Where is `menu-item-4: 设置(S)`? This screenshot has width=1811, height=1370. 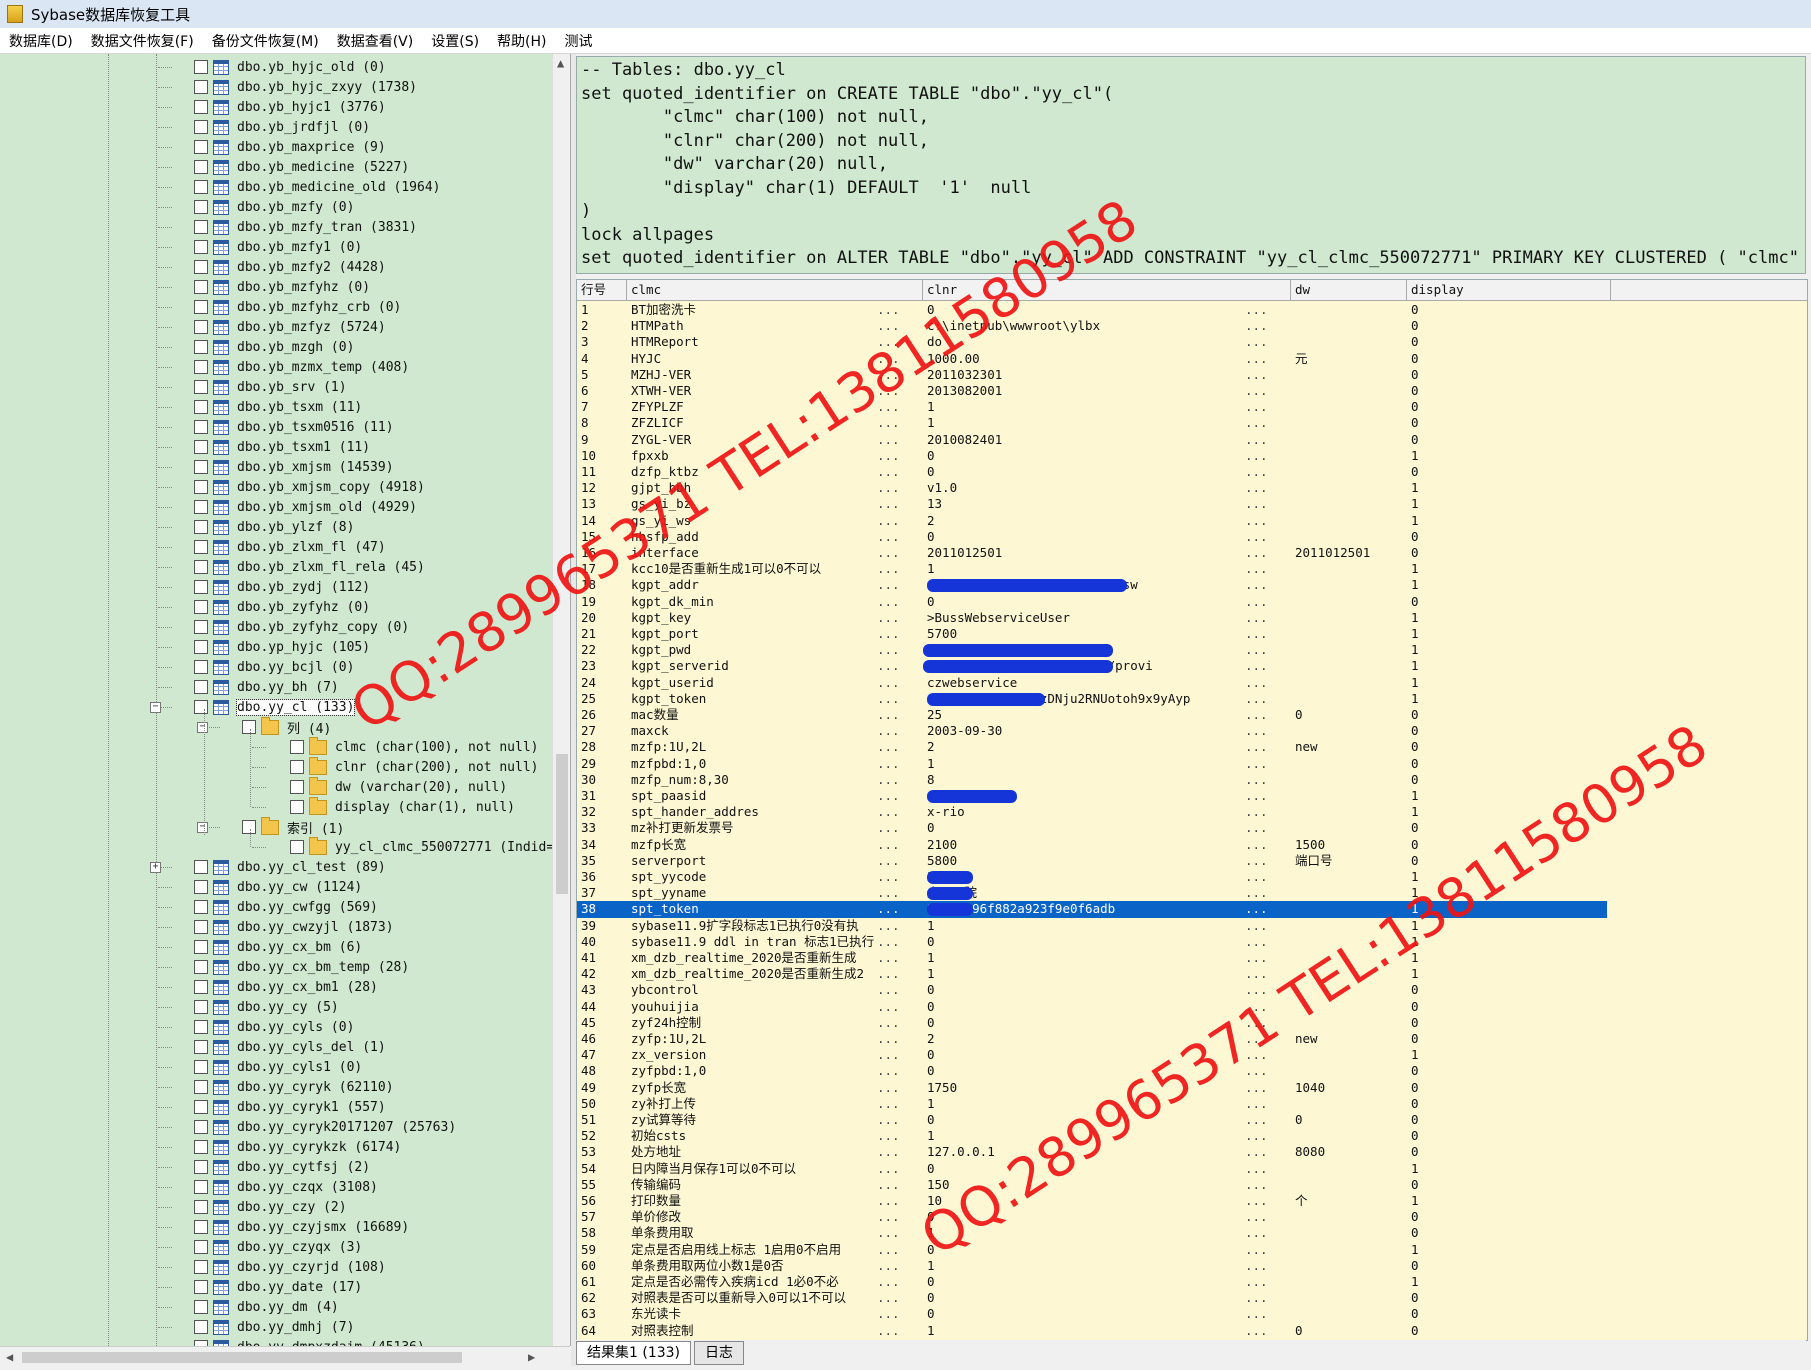
menu-item-4: 设置(S) is located at coordinates (455, 41).